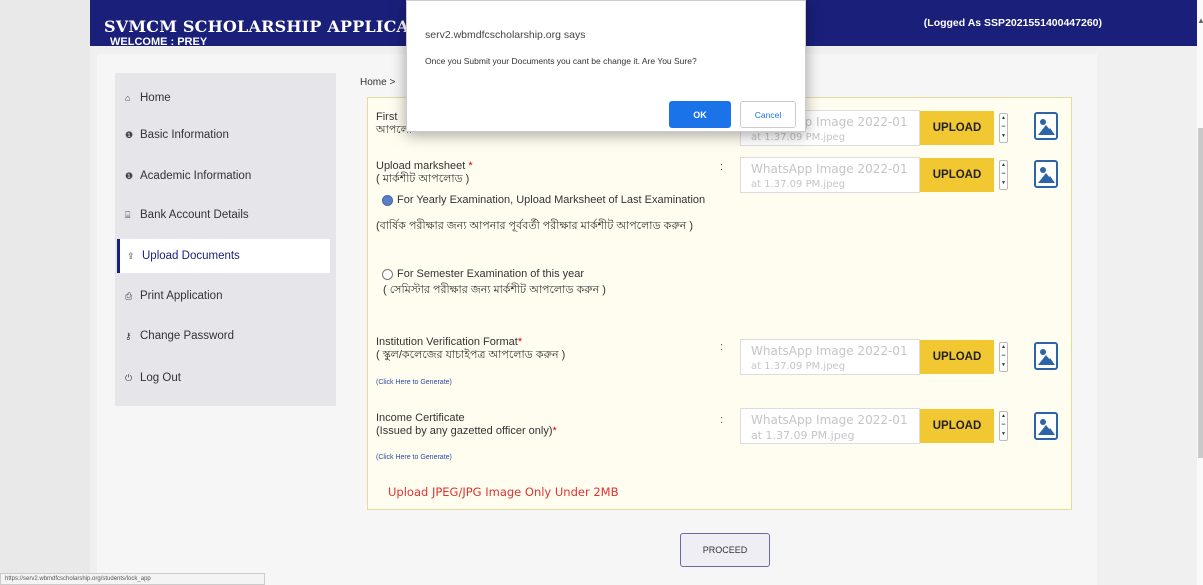 This screenshot has height=585, width=1203. Describe the element at coordinates (184, 135) in the screenshot. I see `sidebar-item-label: Basic Information` at that location.